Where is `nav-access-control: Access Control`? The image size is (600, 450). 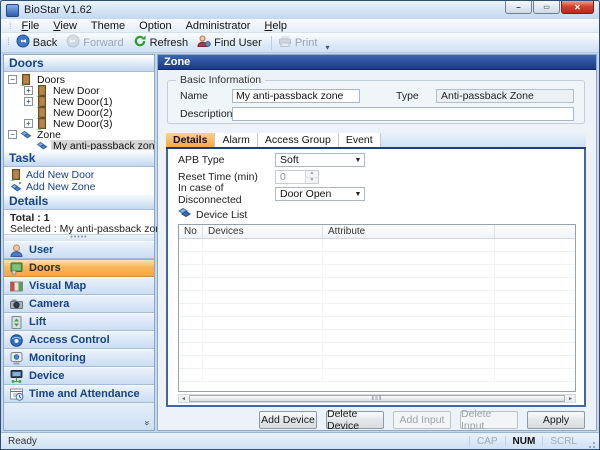
nav-access-control: Access Control is located at coordinates (79, 340).